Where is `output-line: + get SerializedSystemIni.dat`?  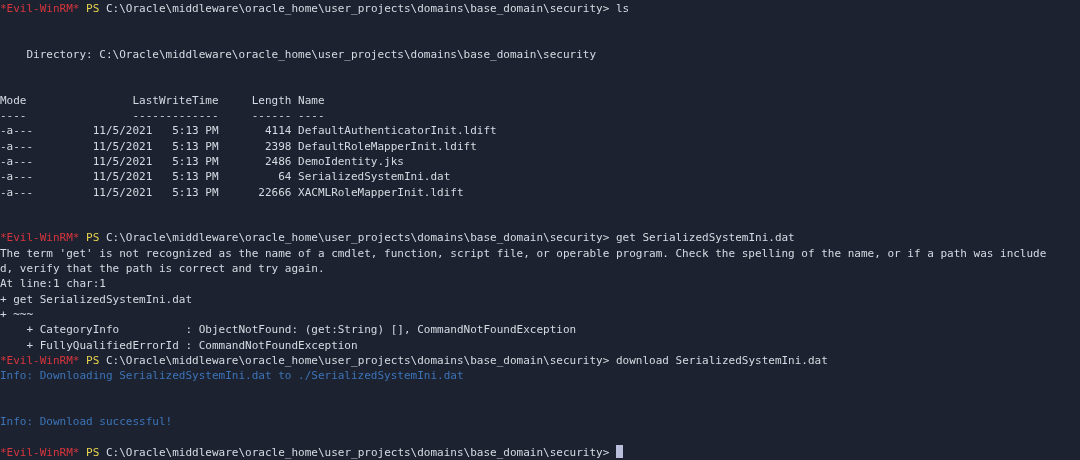
output-line: + get SerializedSystemIni.dat is located at coordinates (97, 299).